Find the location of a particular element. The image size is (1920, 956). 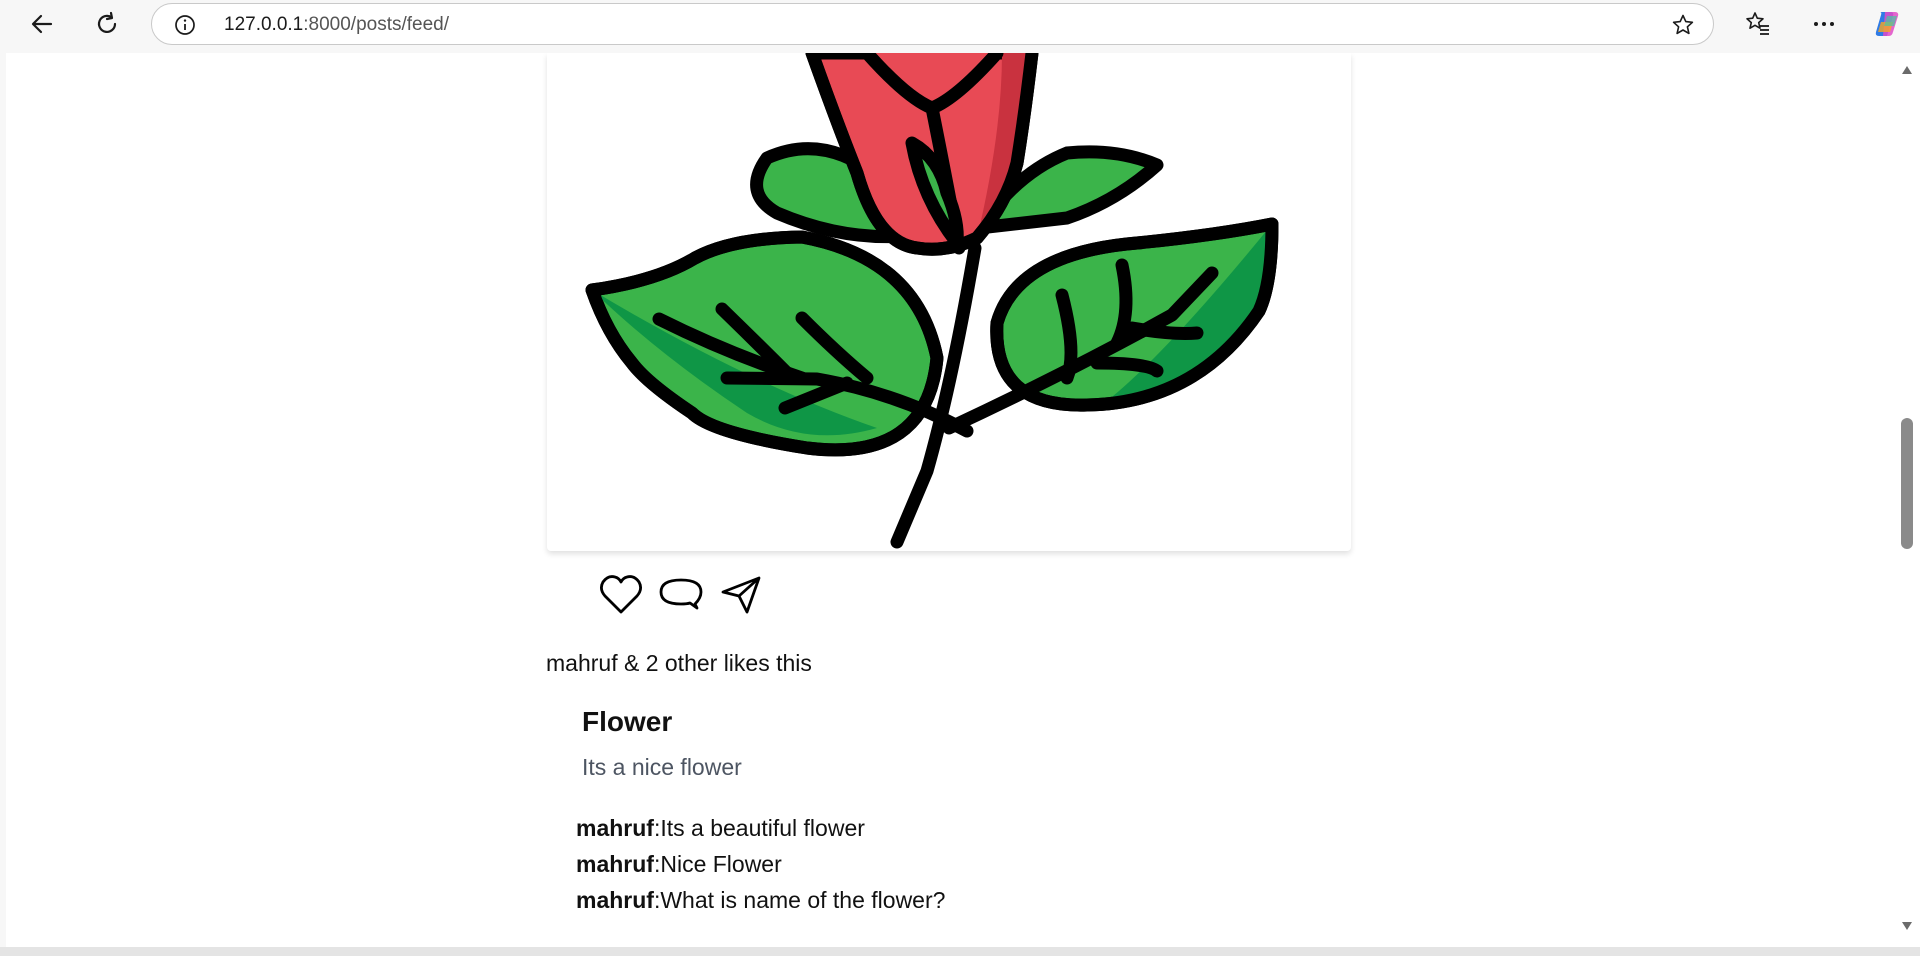

window-bottom-edge is located at coordinates (960, 951).